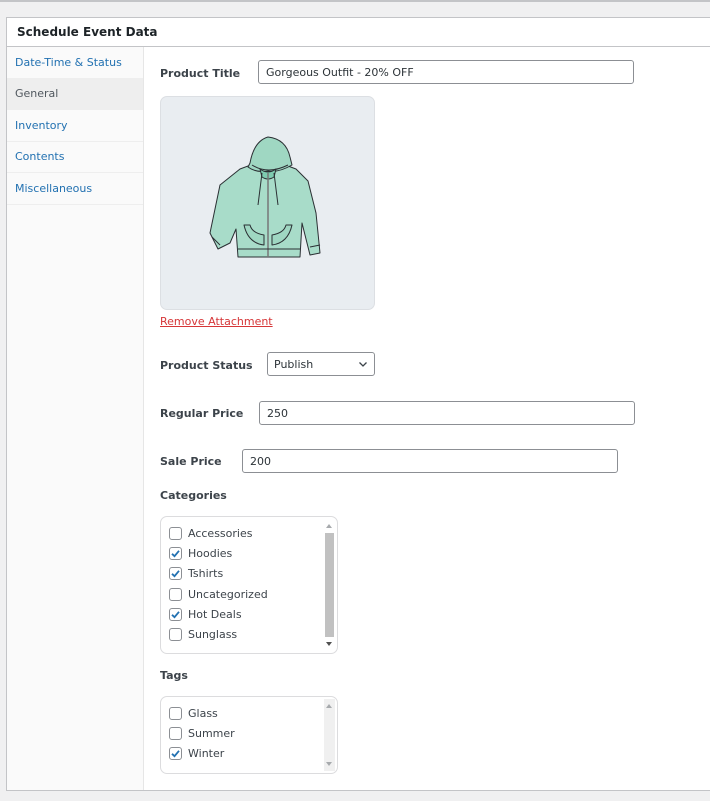 The height and width of the screenshot is (801, 710). What do you see at coordinates (213, 635) in the screenshot?
I see `category-label: Sunglass` at bounding box center [213, 635].